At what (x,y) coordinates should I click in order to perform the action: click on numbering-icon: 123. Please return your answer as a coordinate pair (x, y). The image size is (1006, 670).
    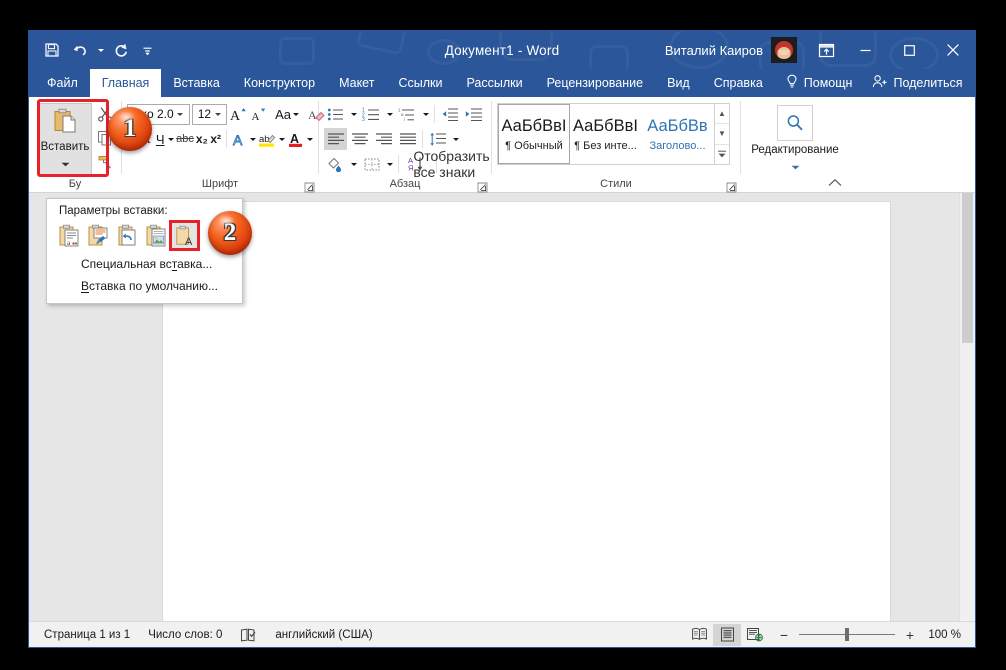
    Looking at the image, I should click on (371, 114).